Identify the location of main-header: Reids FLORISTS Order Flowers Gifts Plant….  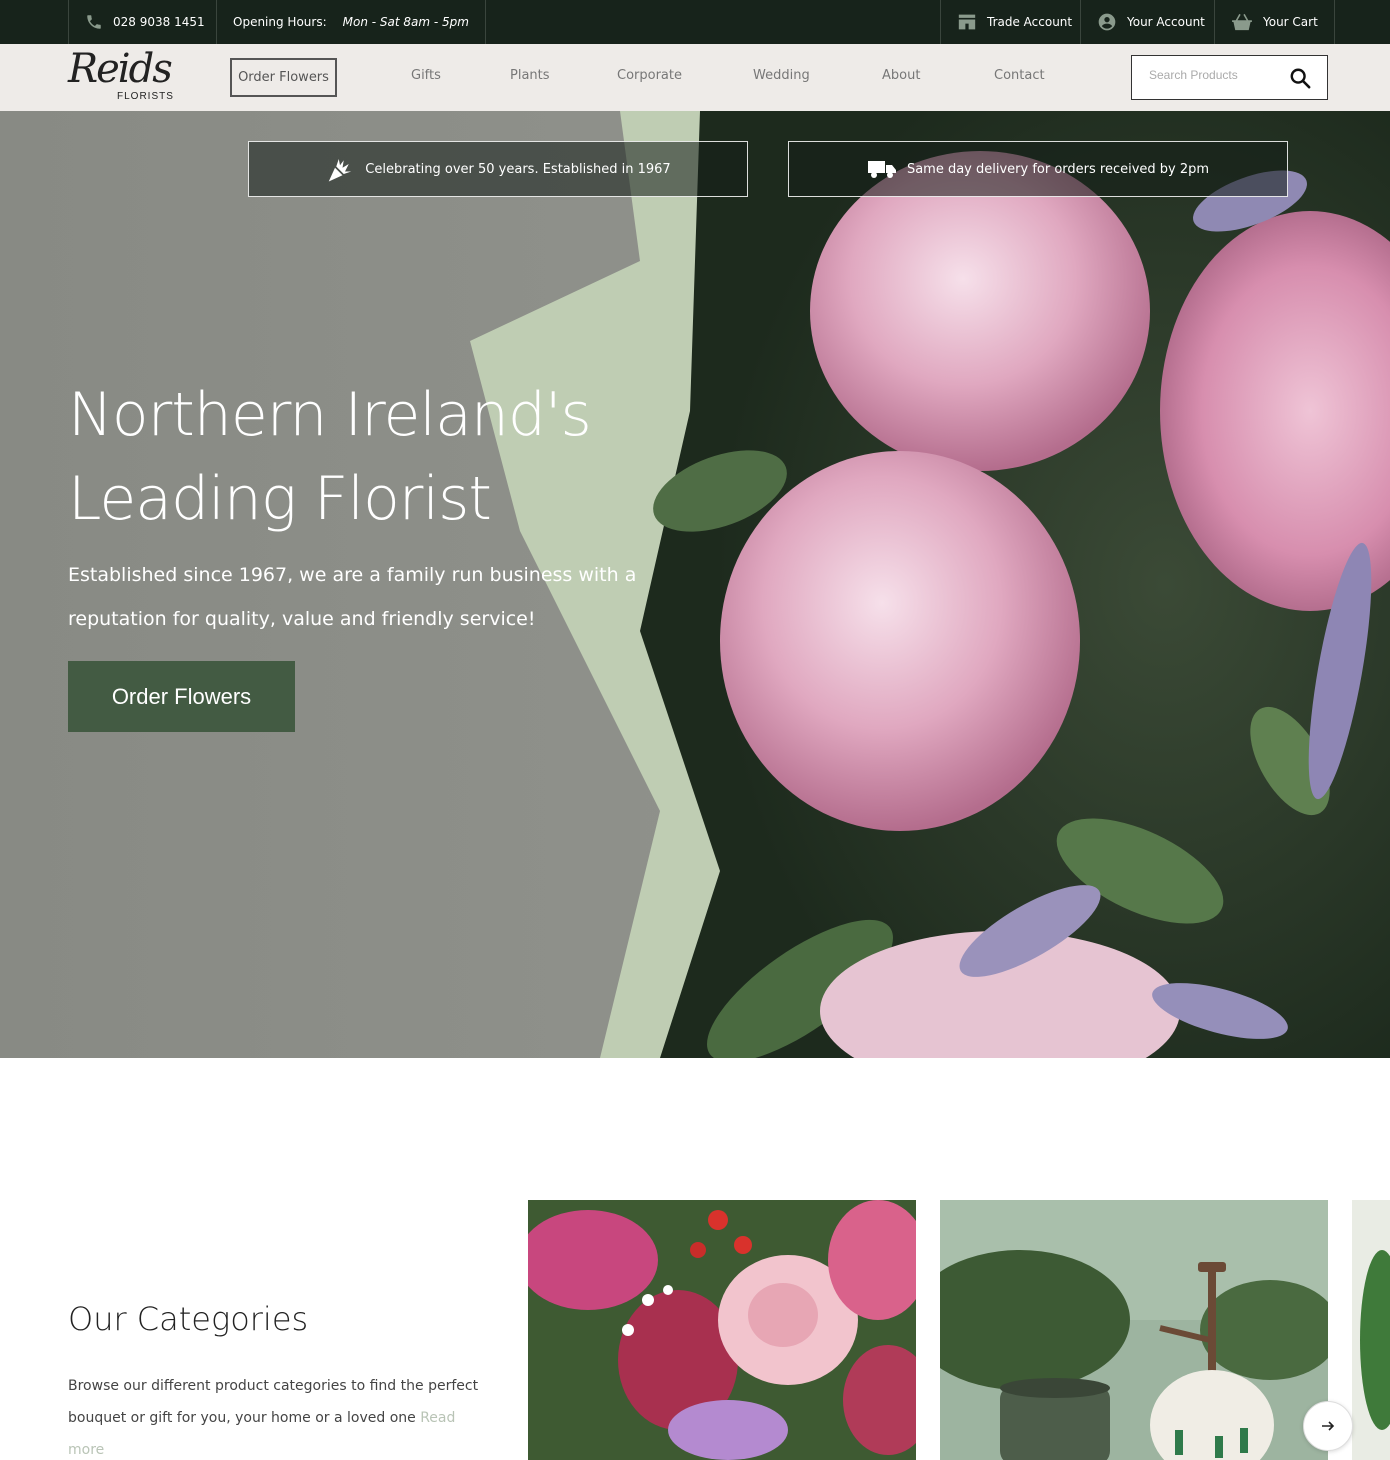
(695, 77).